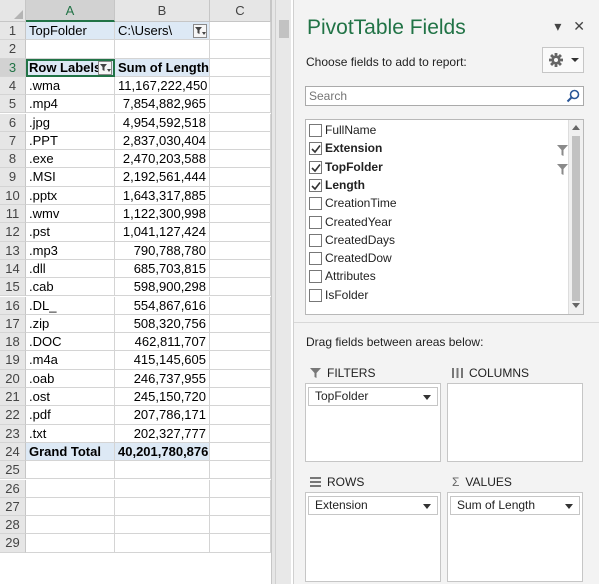 The width and height of the screenshot is (599, 584). Describe the element at coordinates (437, 259) in the screenshot. I see `field-item-createddow: CreatedDow` at that location.